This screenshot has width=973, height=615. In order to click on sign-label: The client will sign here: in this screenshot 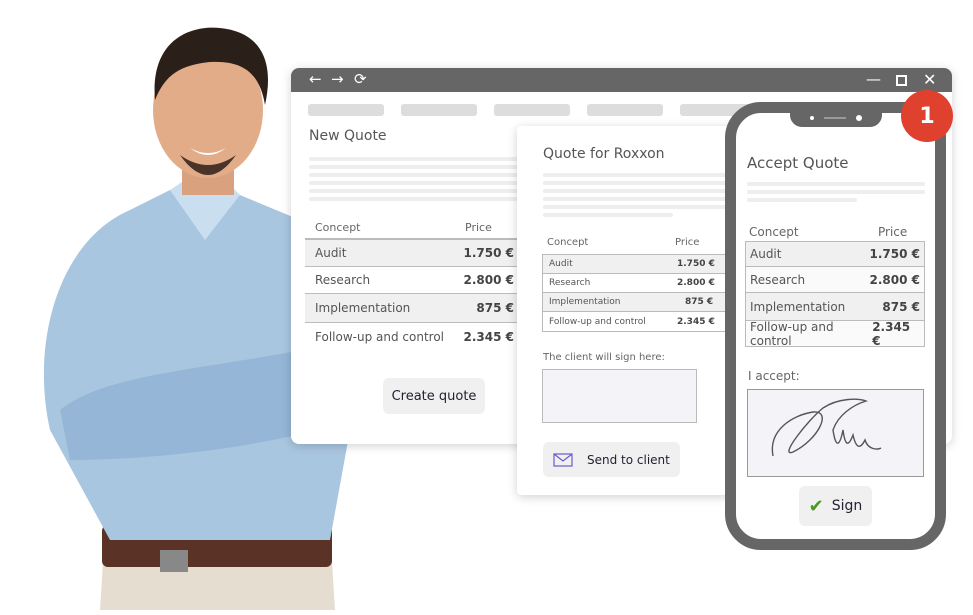, I will do `click(604, 357)`.